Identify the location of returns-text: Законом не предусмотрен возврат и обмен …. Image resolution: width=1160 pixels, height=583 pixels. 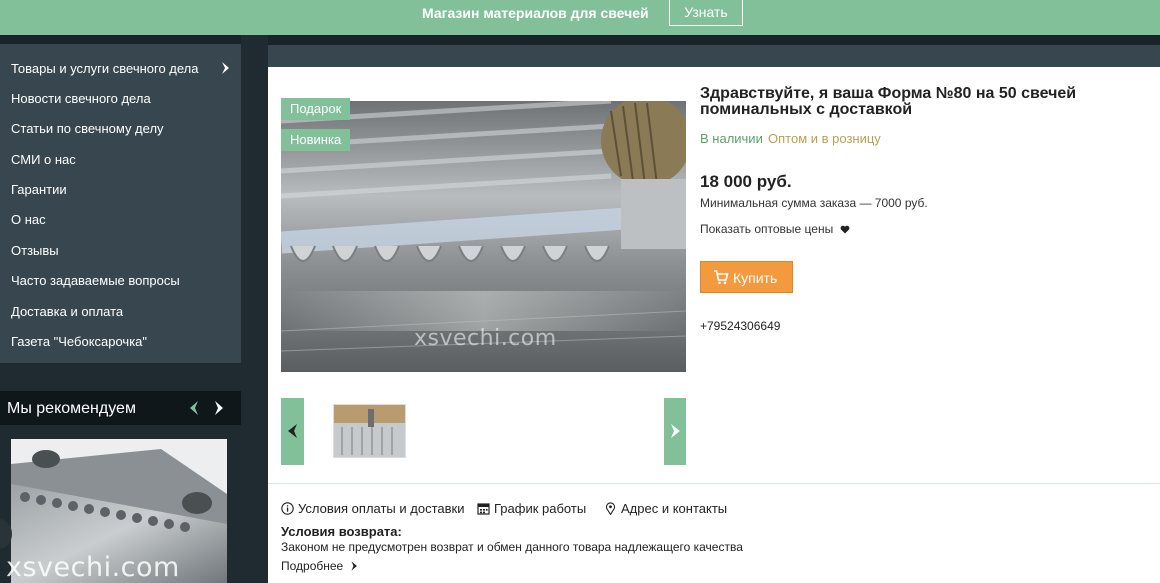
(512, 547).